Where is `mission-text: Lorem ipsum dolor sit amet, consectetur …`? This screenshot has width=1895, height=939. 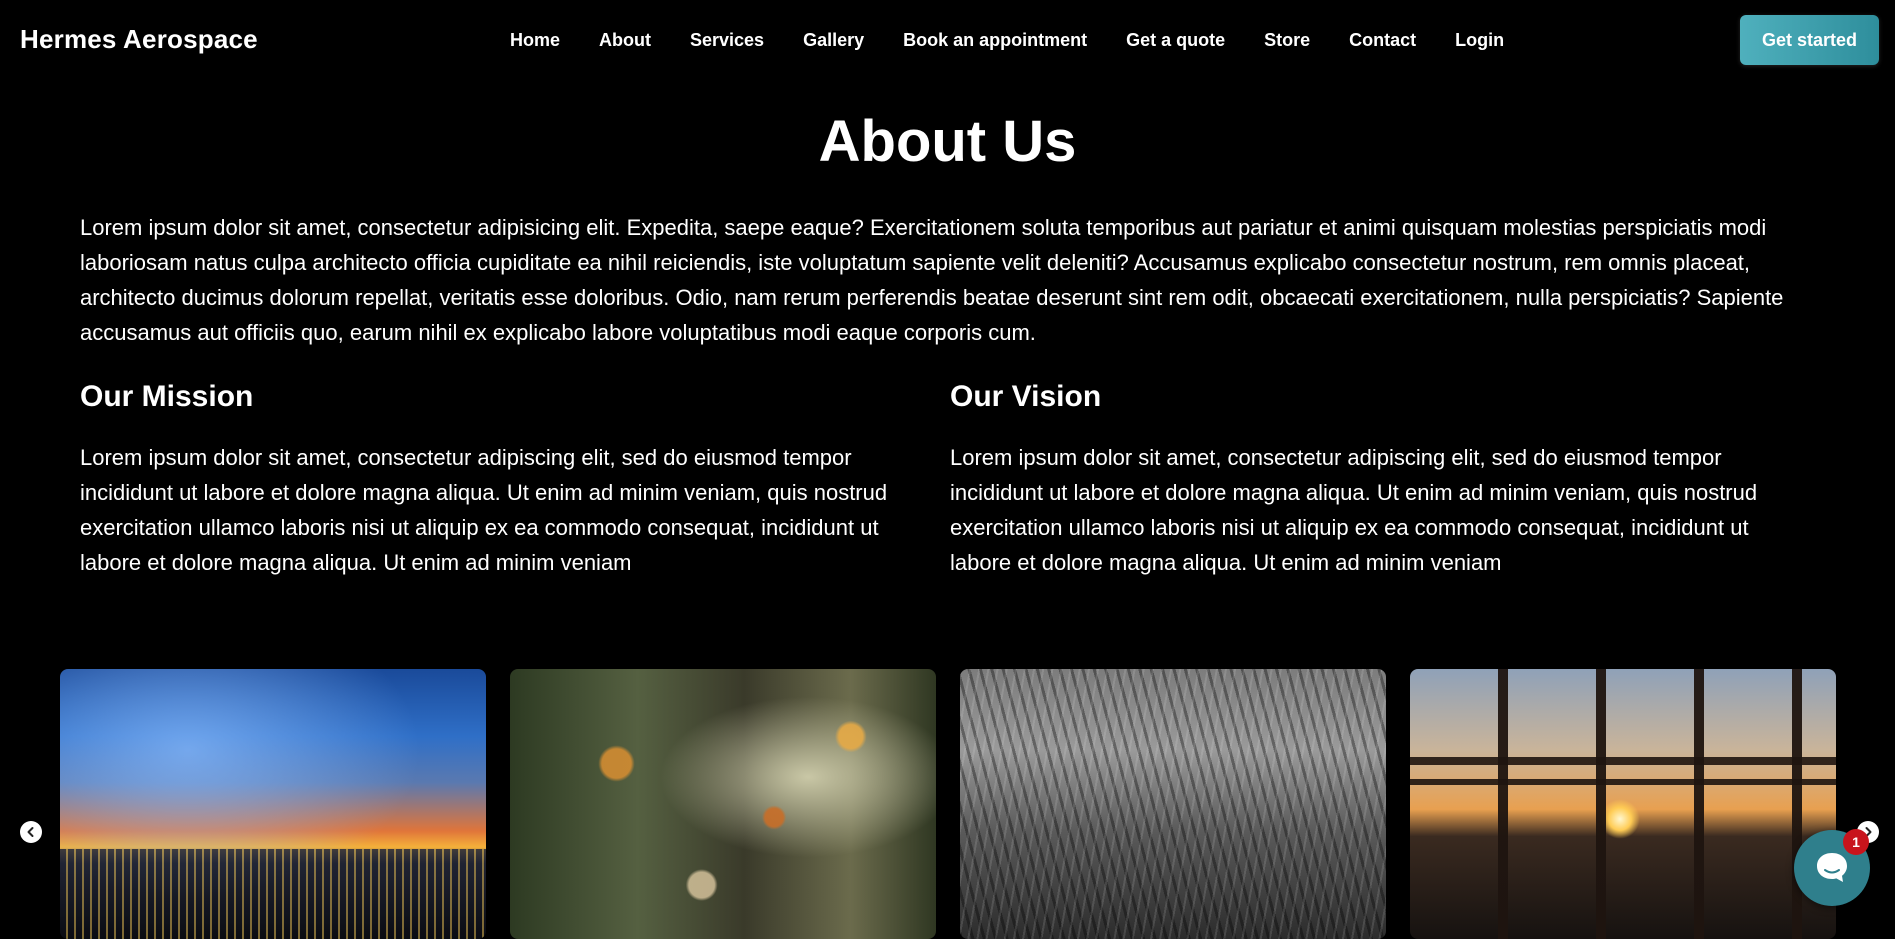
mission-text: Lorem ipsum dolor sit amet, consectetur … is located at coordinates (484, 510).